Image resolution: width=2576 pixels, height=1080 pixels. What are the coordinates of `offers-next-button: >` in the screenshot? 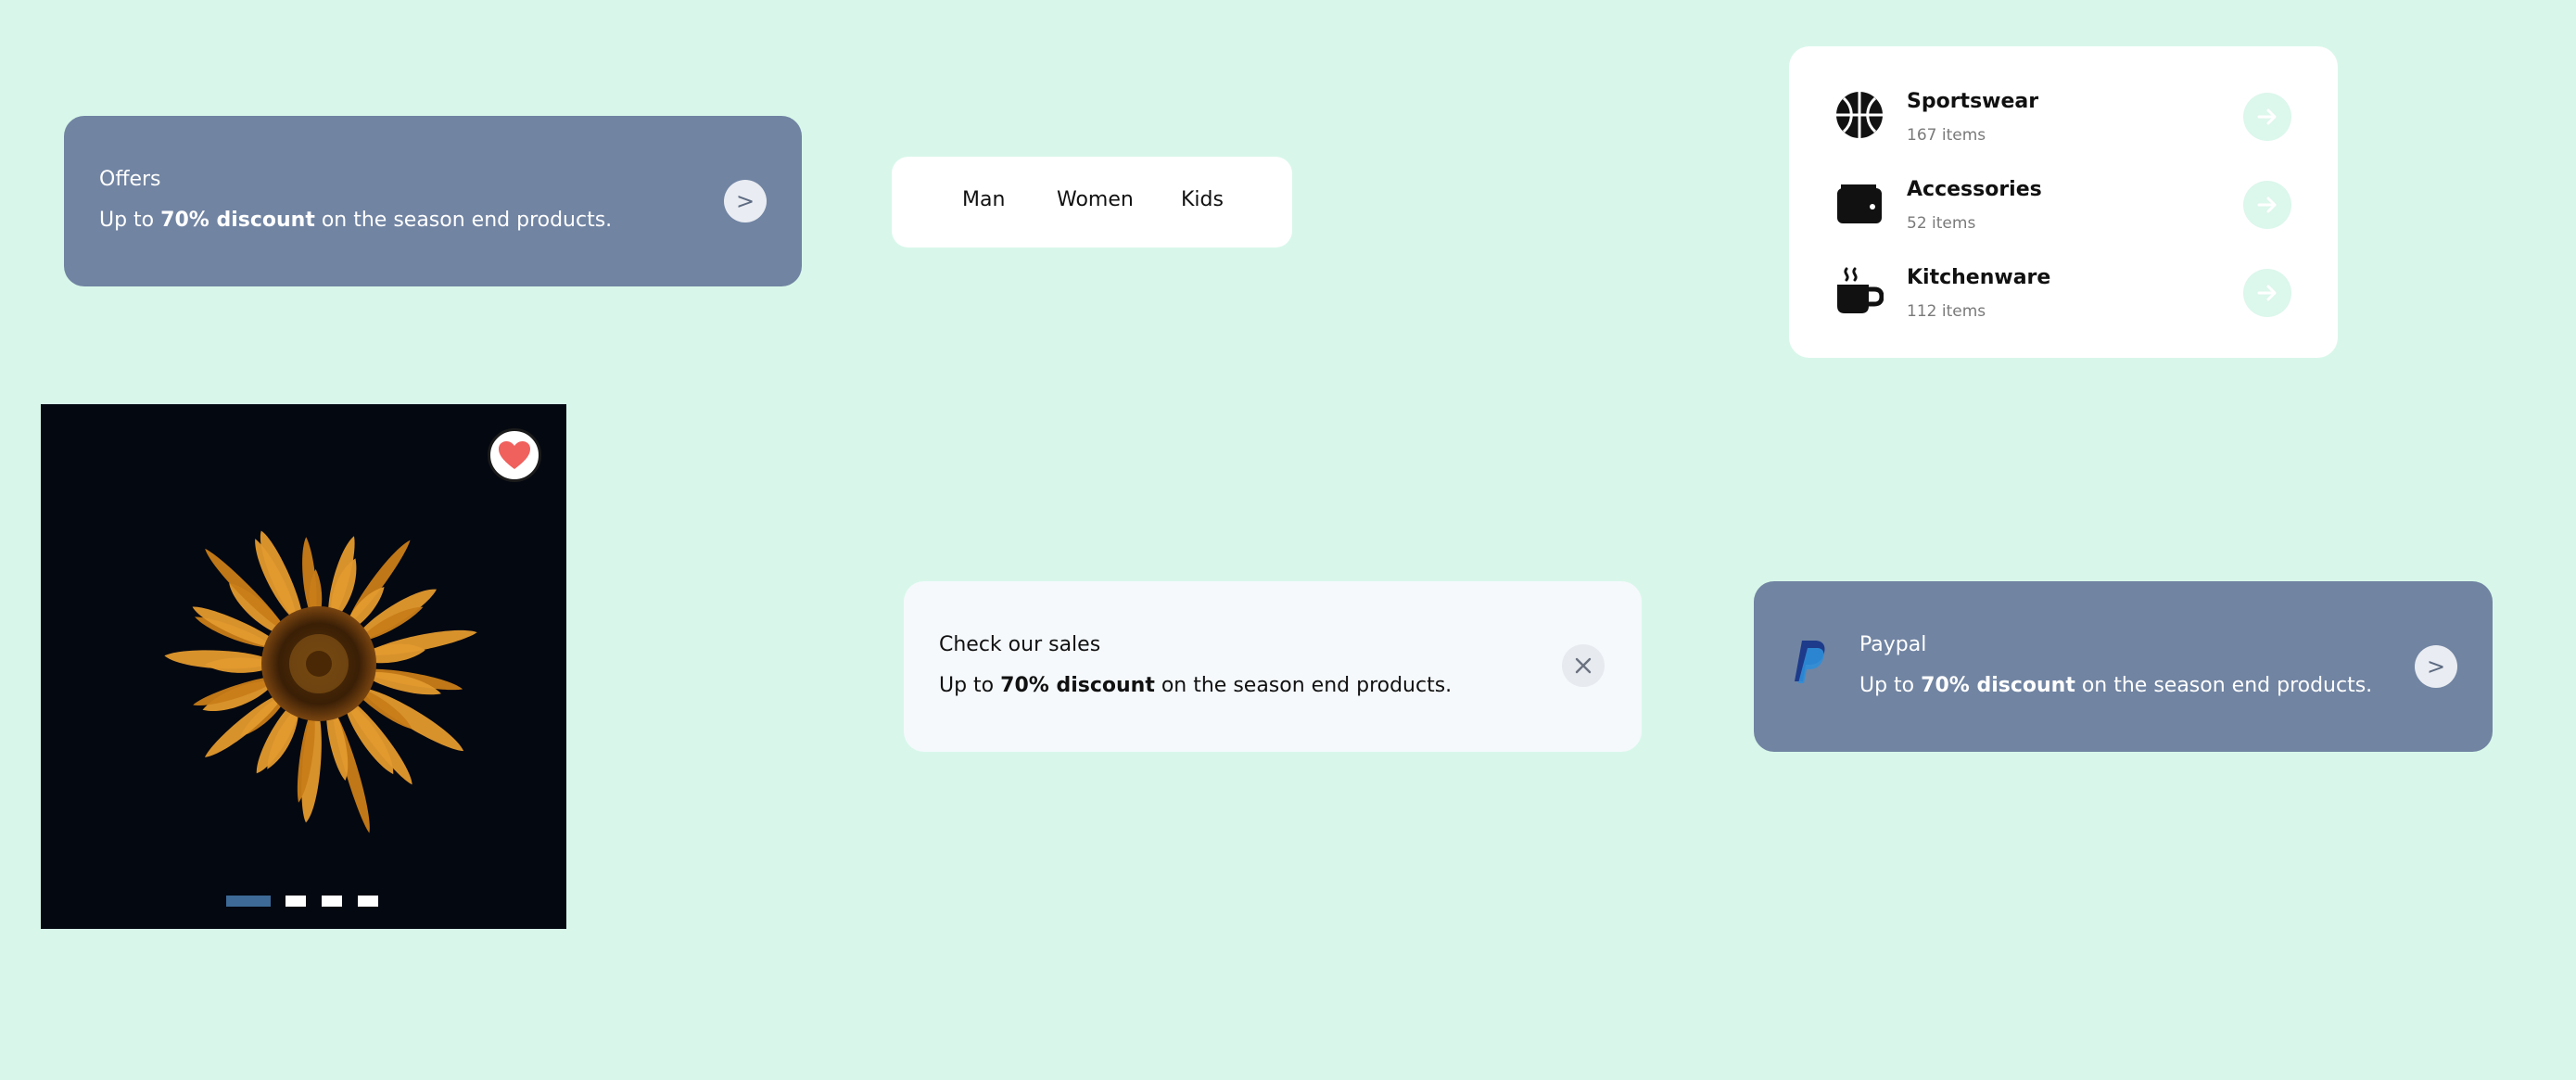 It's located at (745, 201).